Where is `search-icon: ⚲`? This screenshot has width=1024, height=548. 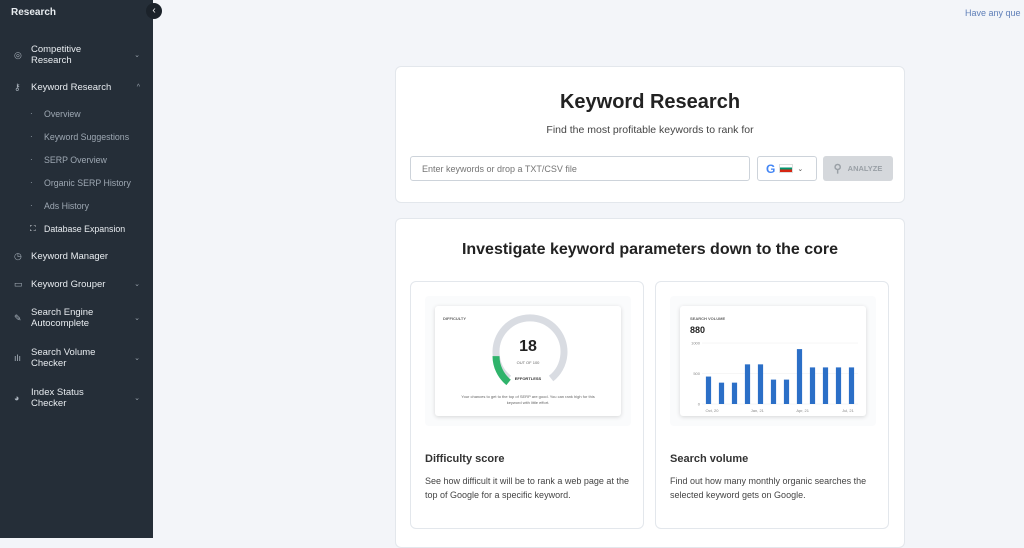
search-icon: ⚲ is located at coordinates (837, 169).